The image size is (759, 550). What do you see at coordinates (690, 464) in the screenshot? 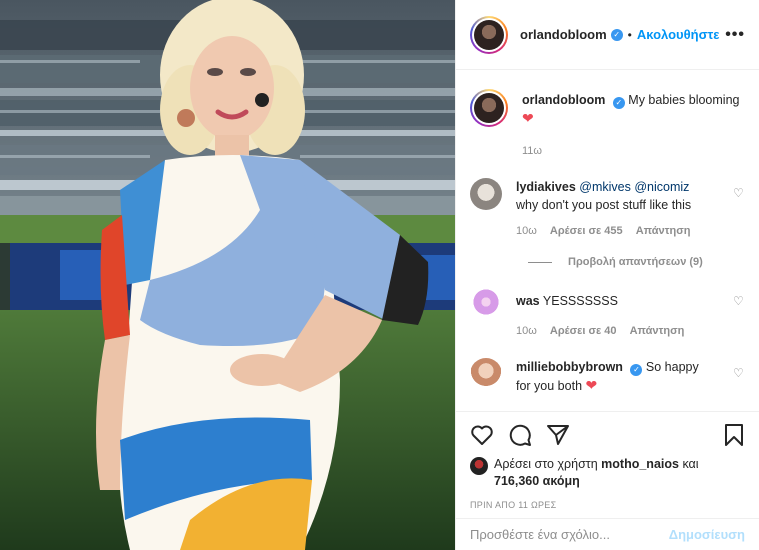
I see `liked-by-and: και` at bounding box center [690, 464].